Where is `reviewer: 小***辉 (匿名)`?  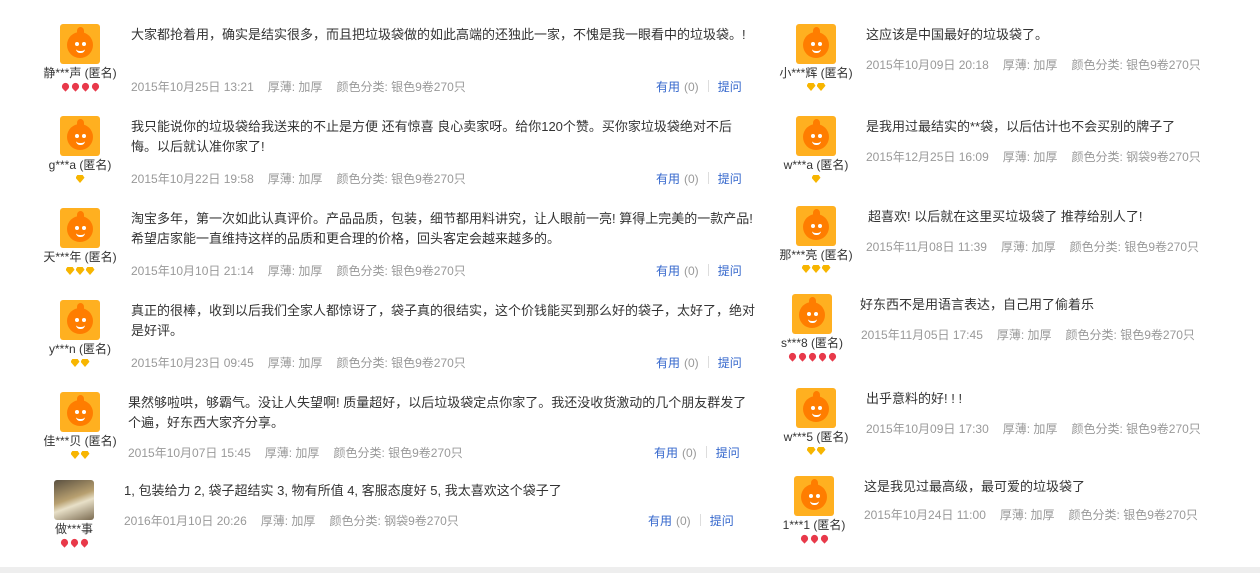
reviewer: 小***辉 (匿名) is located at coordinates (816, 58).